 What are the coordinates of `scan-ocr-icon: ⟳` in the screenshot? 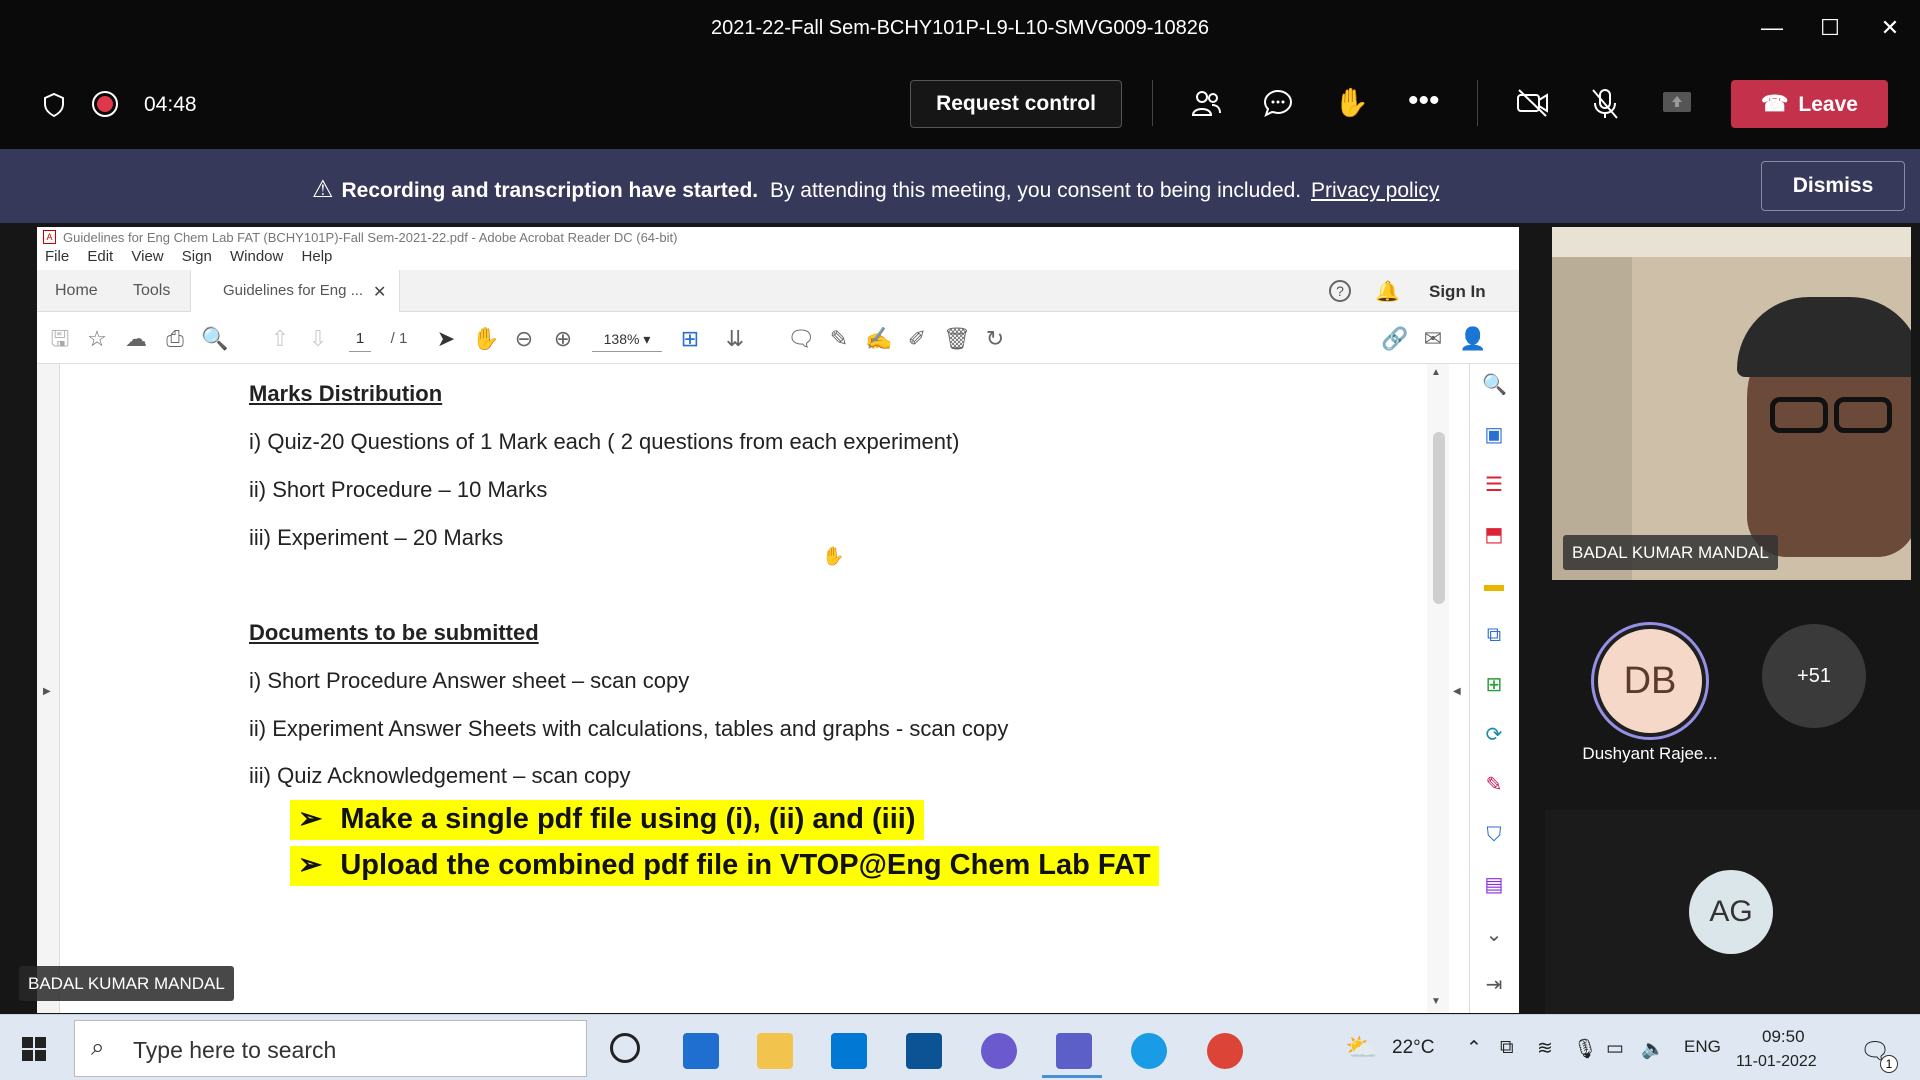 It's located at (1494, 735).